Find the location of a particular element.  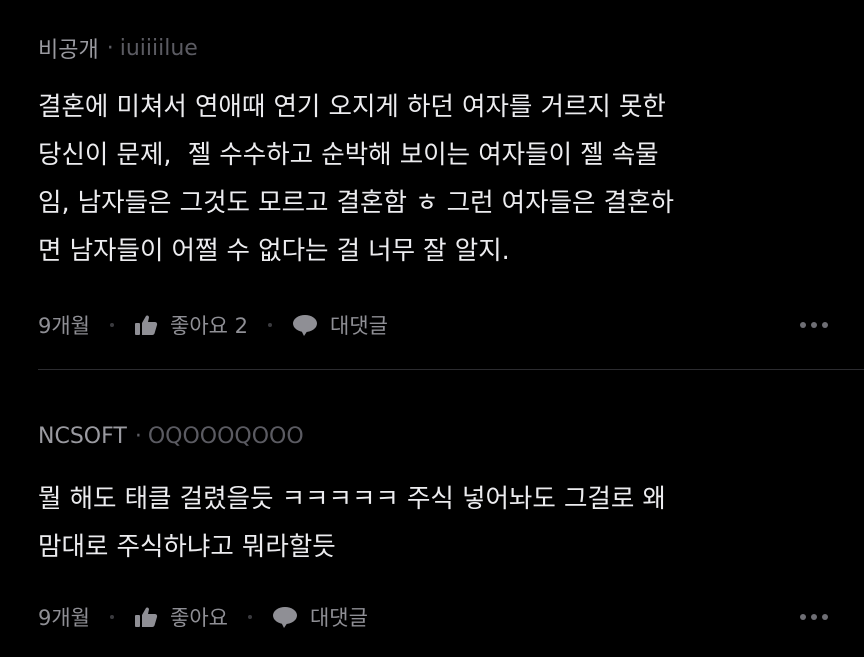

comment-header: NCSOFT · OQOOOQOOO is located at coordinates (433, 436).